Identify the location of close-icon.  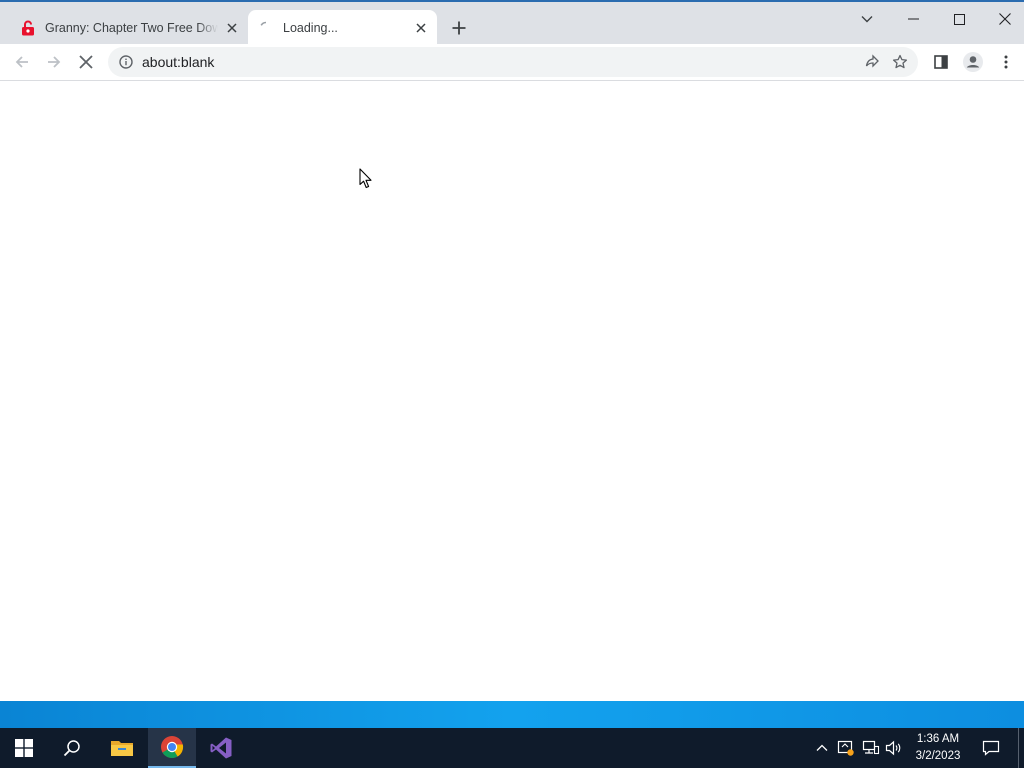
(1005, 19).